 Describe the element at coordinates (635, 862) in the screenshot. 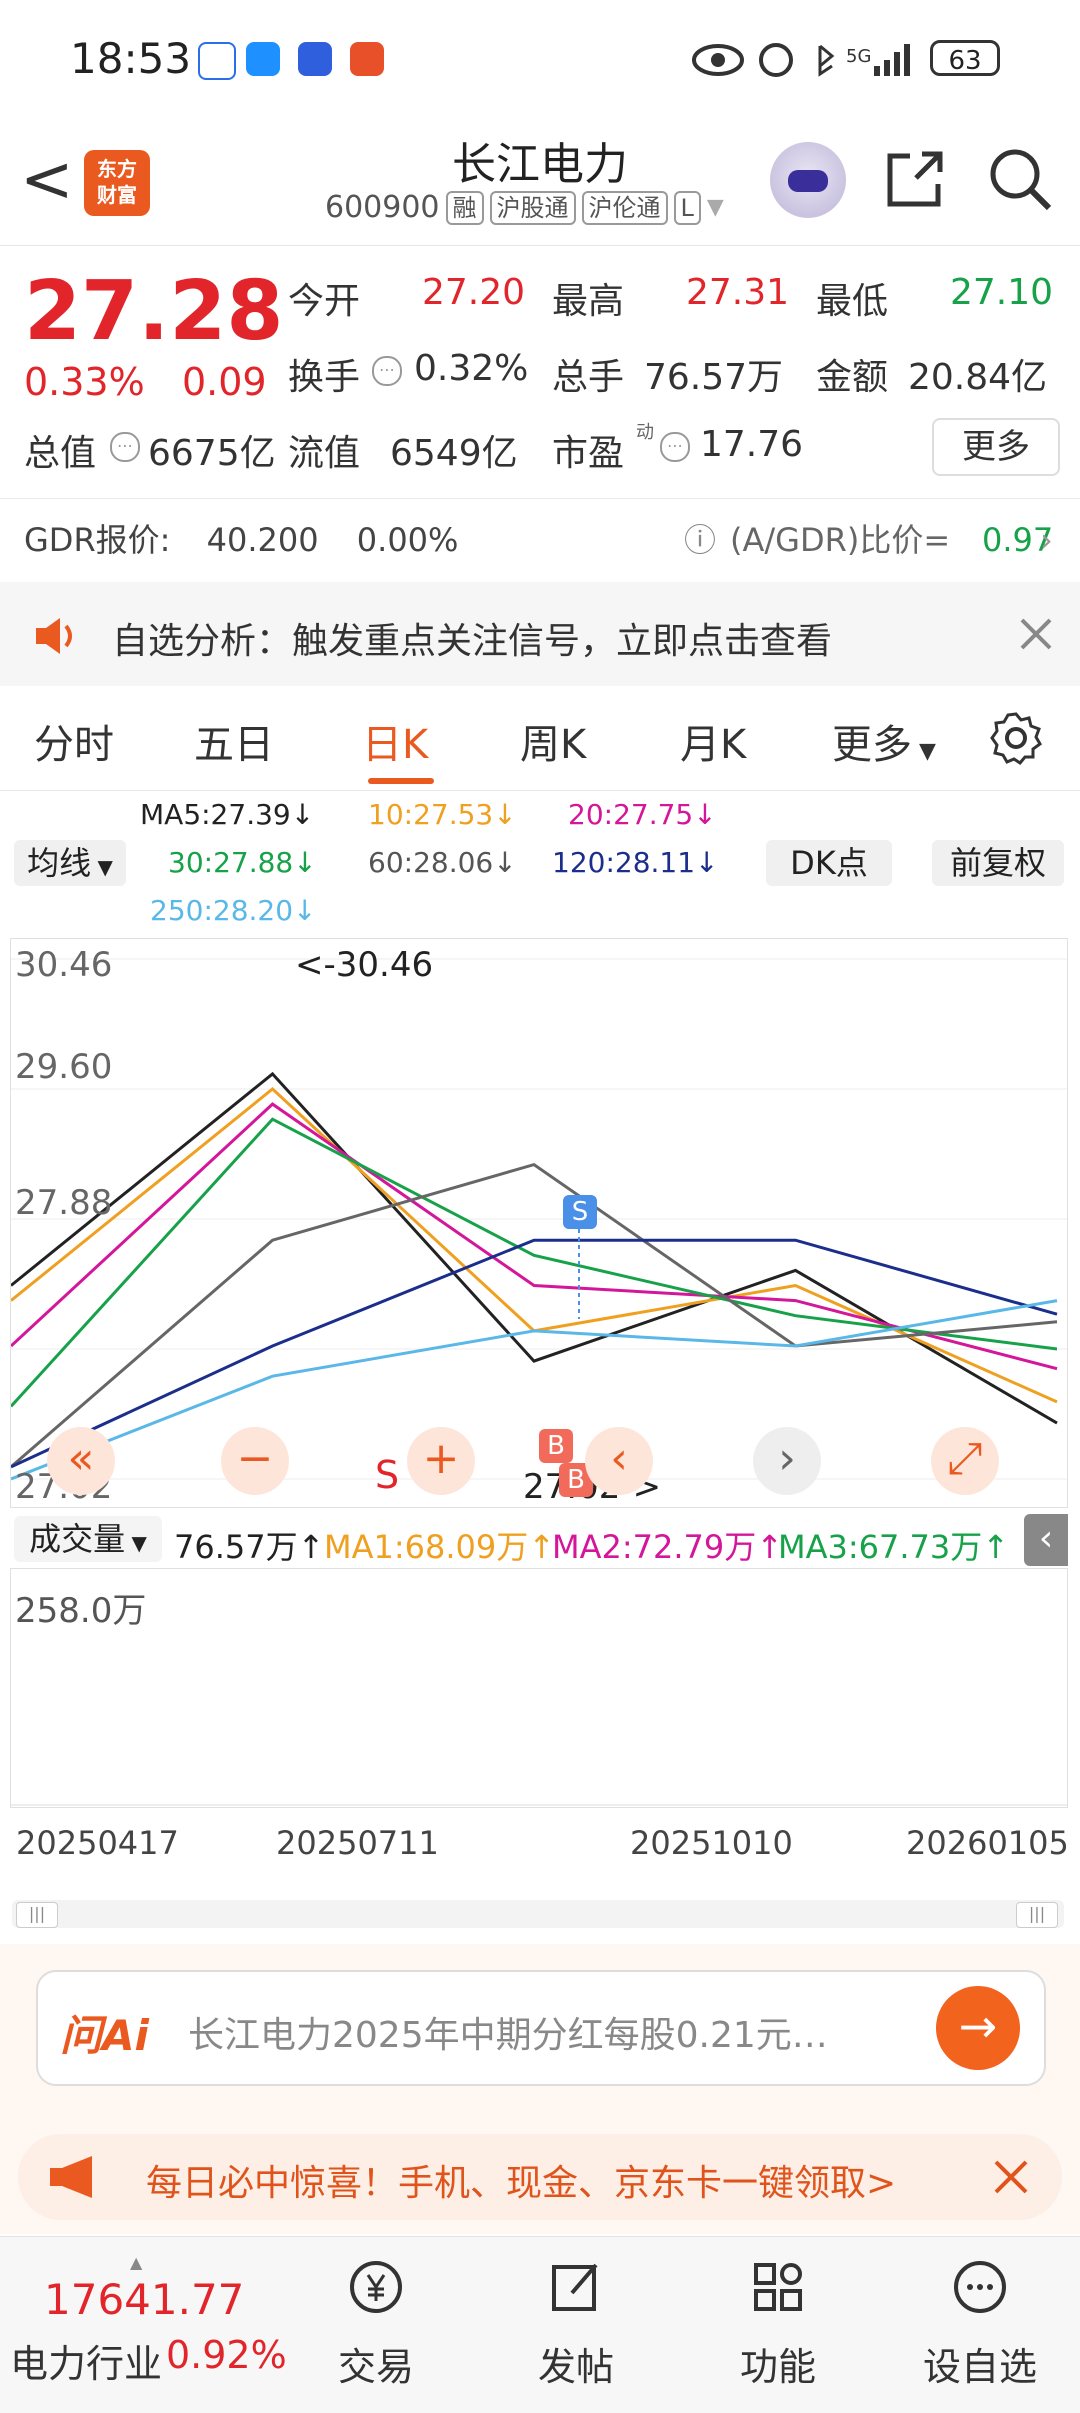

I see `ma120-legend: 120:28.11↓` at that location.